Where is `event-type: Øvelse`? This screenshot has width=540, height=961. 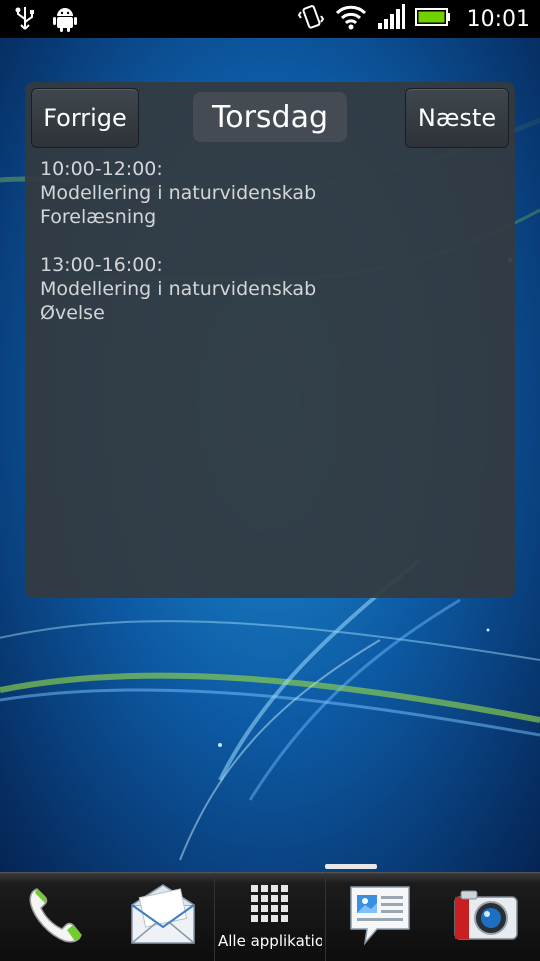
event-type: Øvelse is located at coordinates (72, 313).